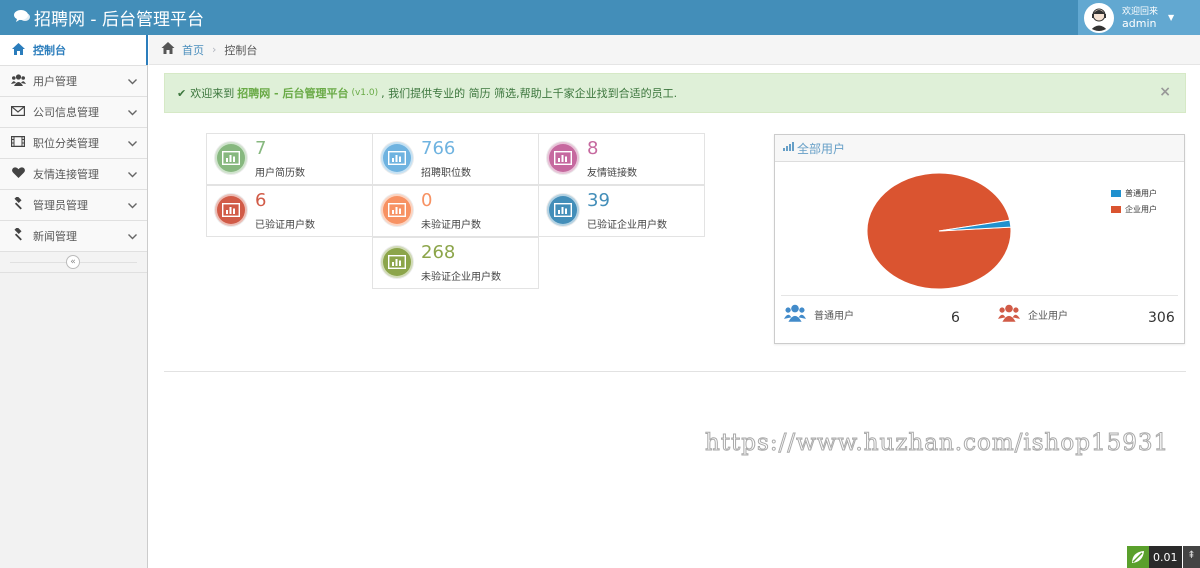  What do you see at coordinates (261, 200) in the screenshot?
I see `stat-value: 6` at bounding box center [261, 200].